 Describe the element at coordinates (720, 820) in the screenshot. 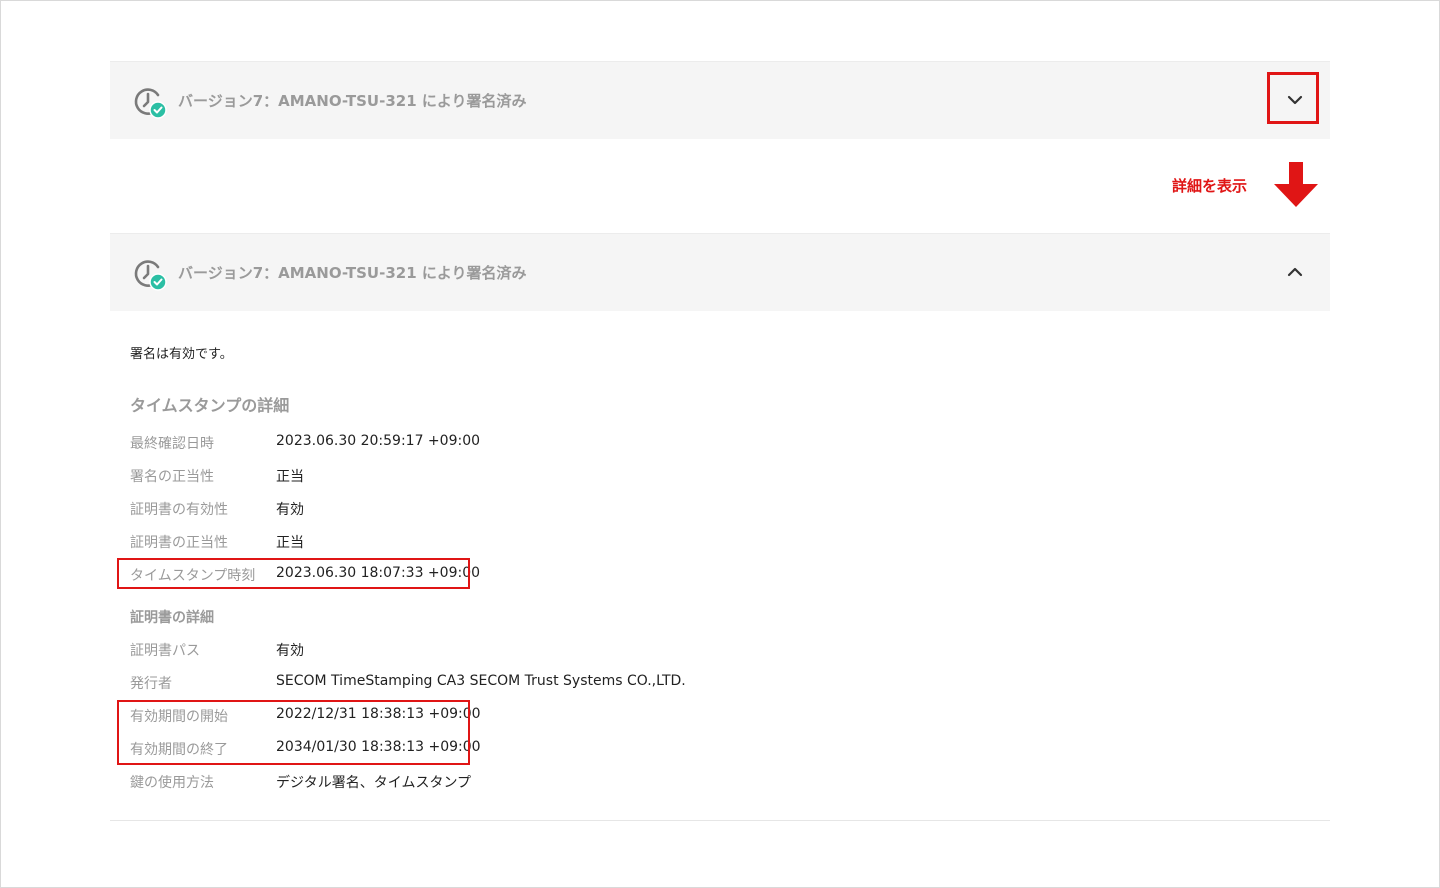

I see `divider` at that location.